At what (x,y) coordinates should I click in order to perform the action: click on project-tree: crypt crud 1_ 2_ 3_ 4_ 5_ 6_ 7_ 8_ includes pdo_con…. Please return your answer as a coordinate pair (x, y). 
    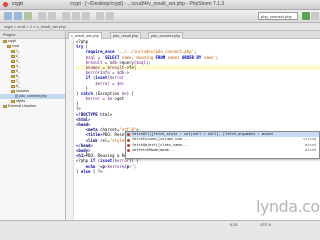
    Looking at the image, I should click on (32, 74).